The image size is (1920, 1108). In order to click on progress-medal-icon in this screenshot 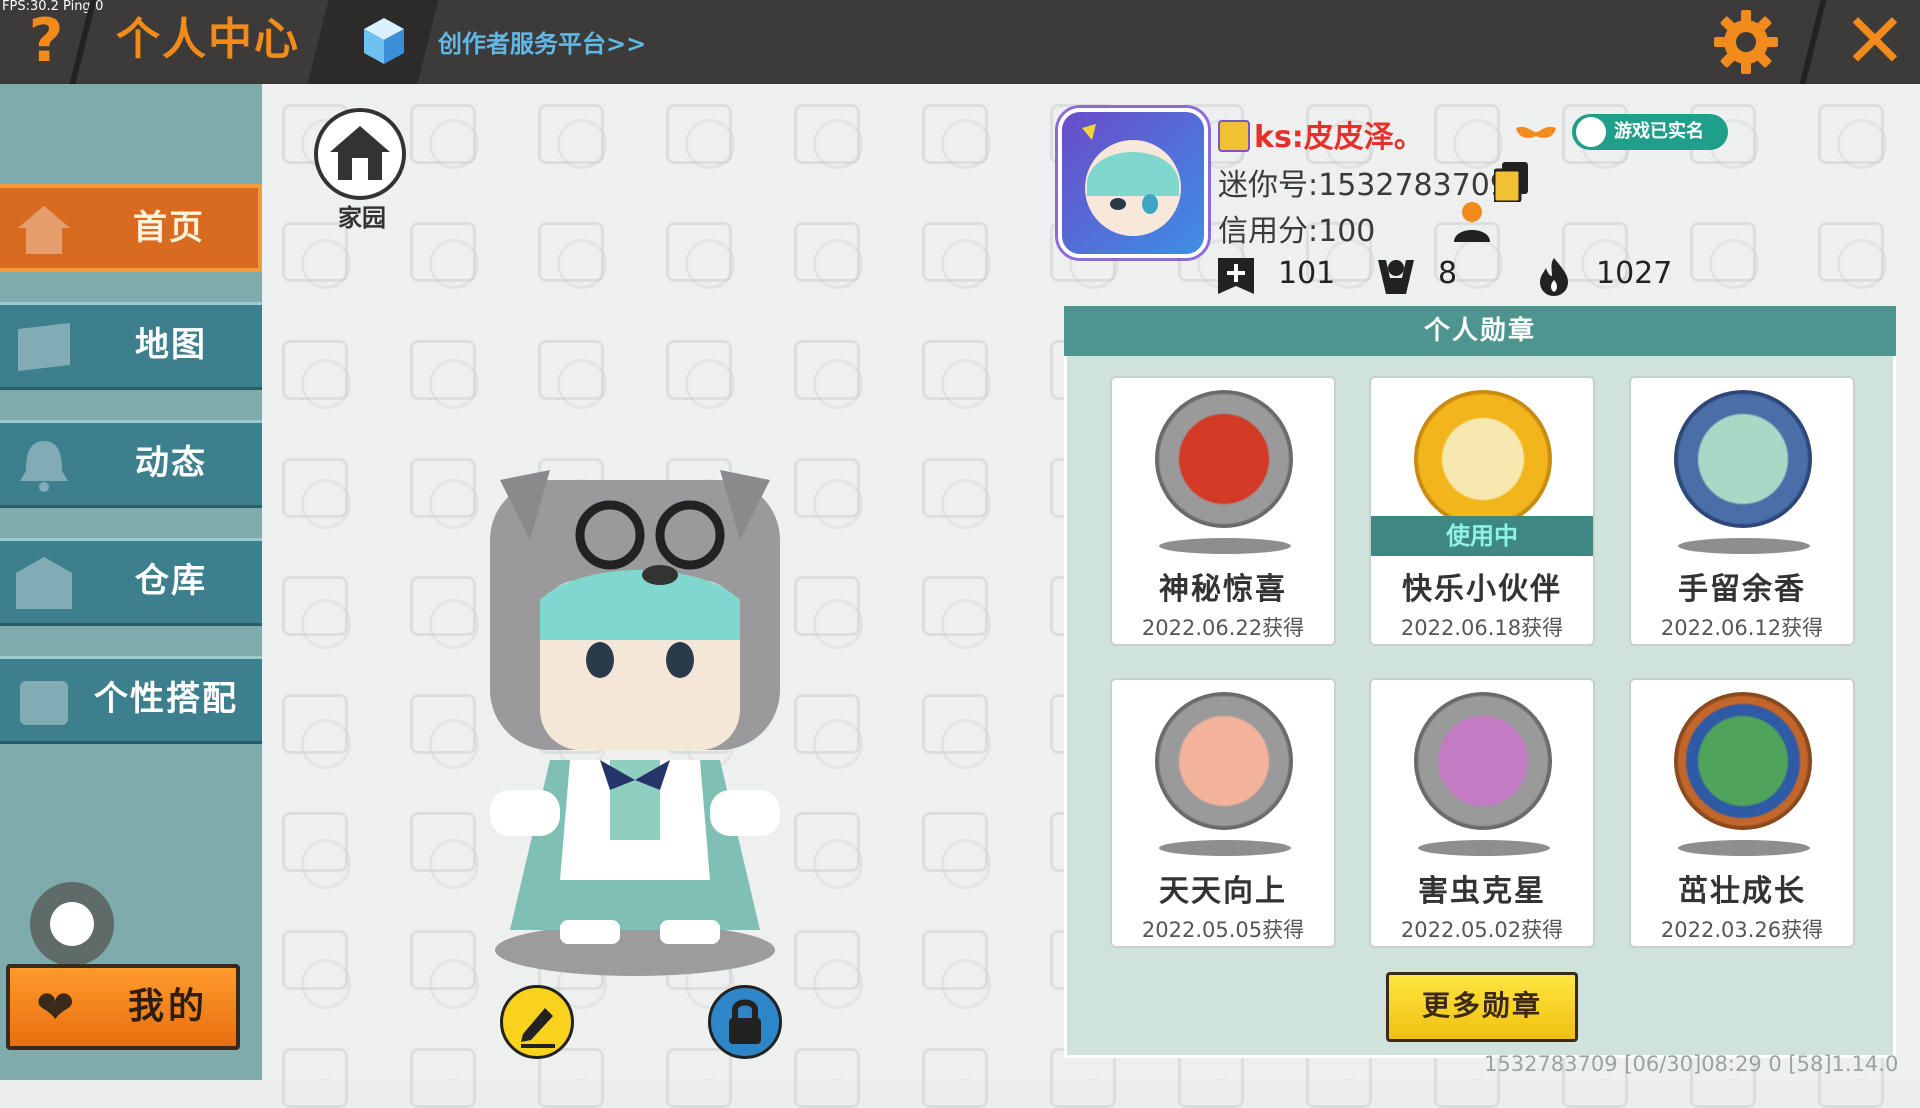, I will do `click(1224, 761)`.